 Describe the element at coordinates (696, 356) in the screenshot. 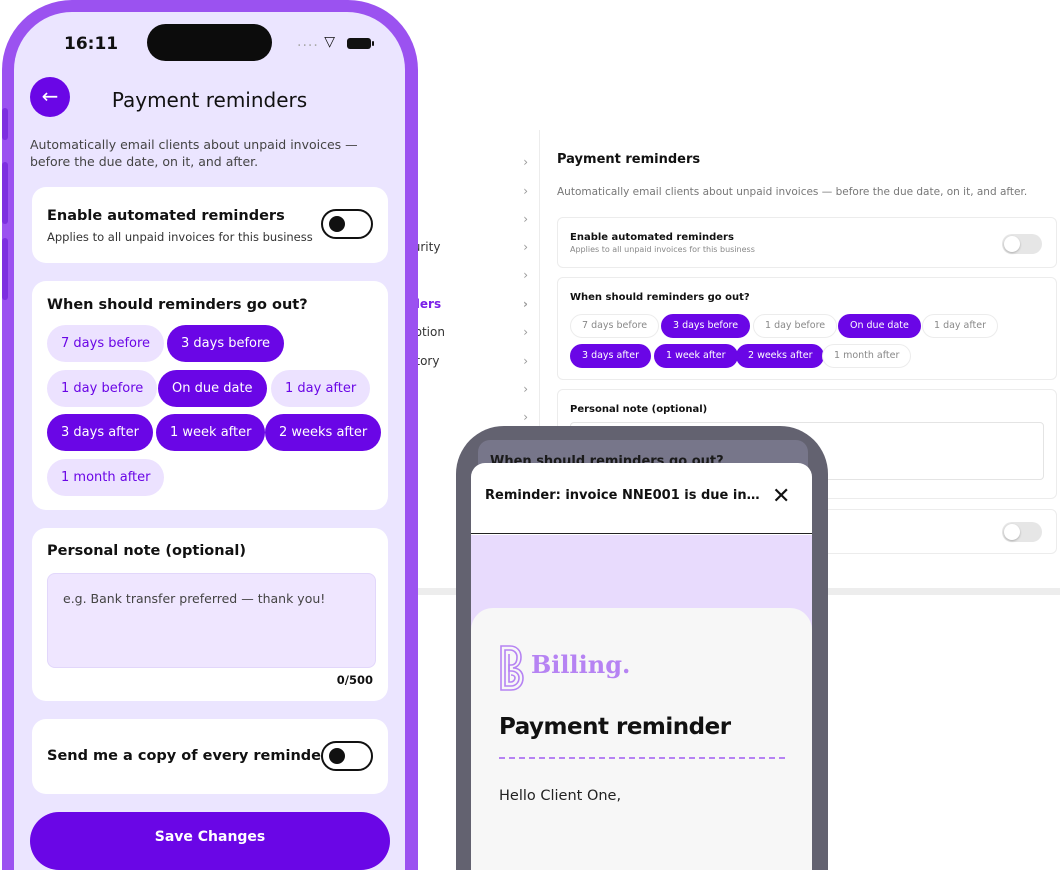

I see `desktop-reminder-option-chip: 1 week after` at that location.